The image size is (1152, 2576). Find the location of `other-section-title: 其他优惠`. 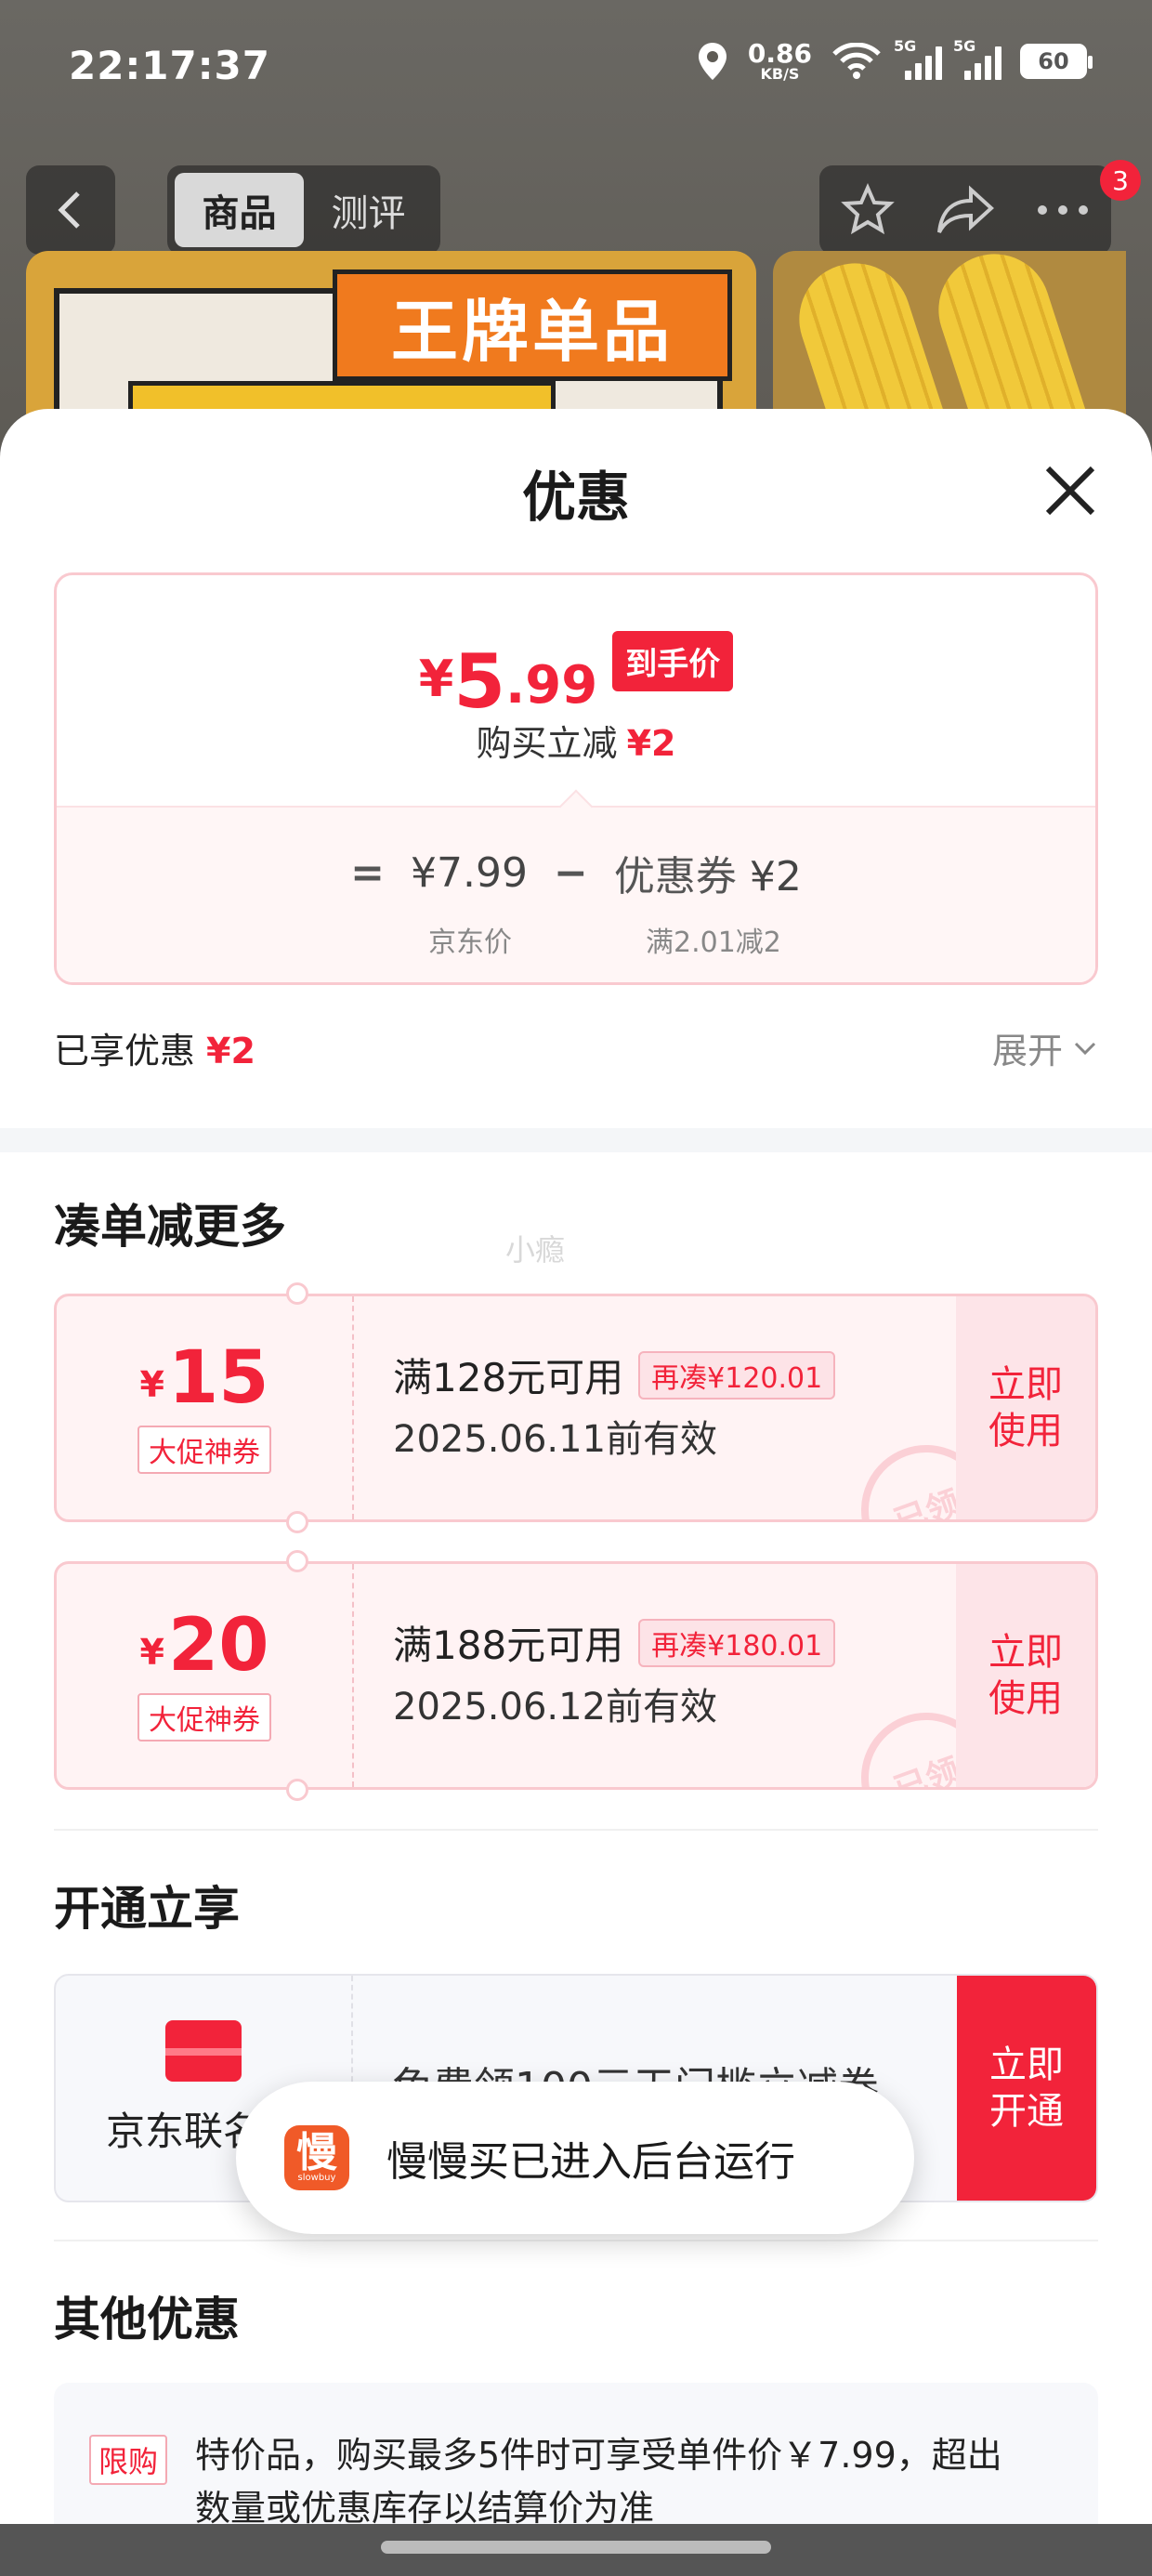

other-section-title: 其他优惠 is located at coordinates (147, 2319).